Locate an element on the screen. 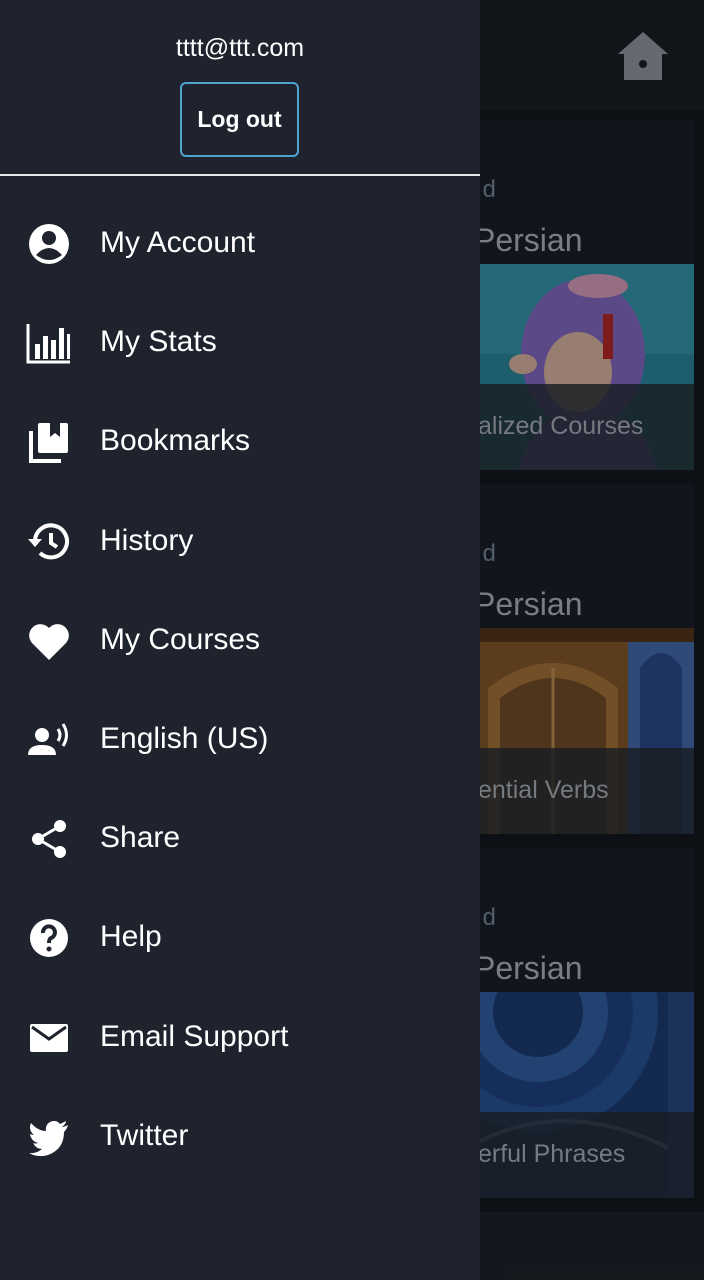  user-email: tttt@ttt.com is located at coordinates (240, 48).